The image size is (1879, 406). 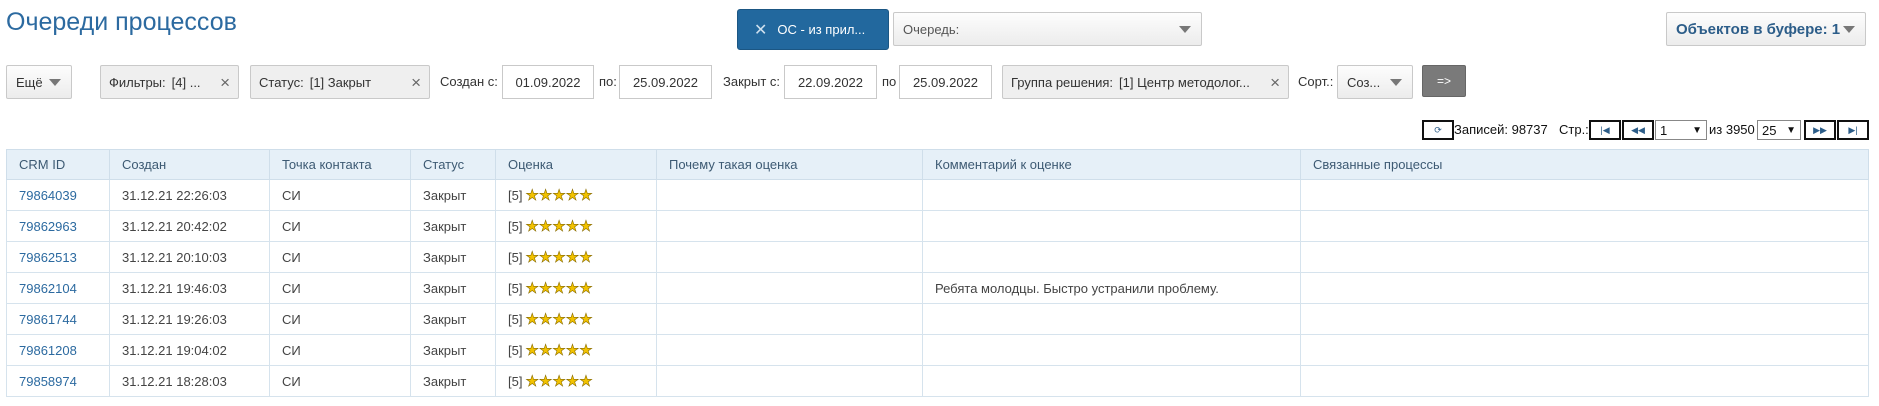 I want to click on column-header: Оценка, so click(x=576, y=164).